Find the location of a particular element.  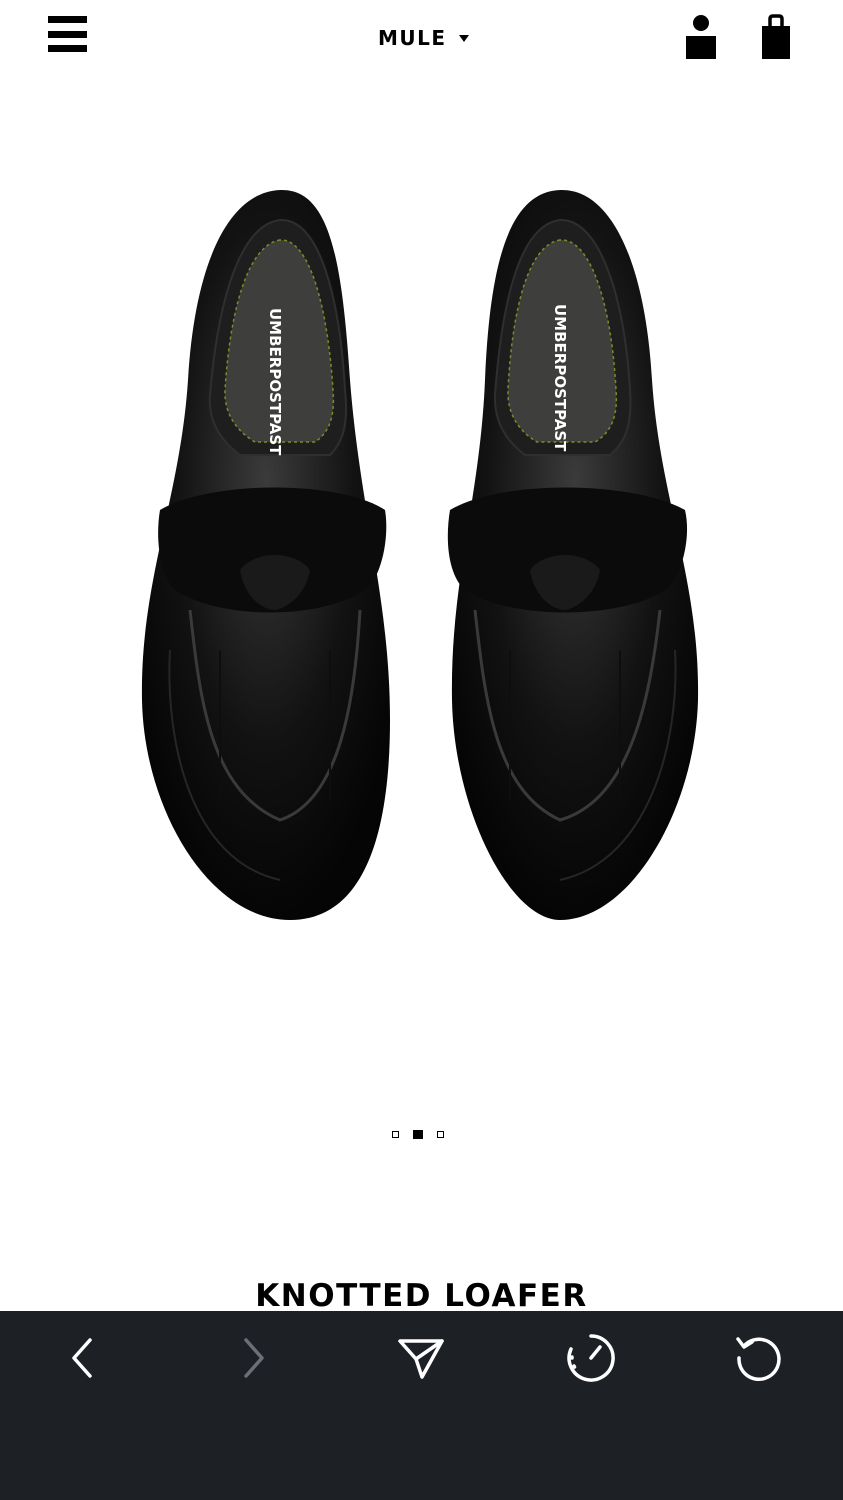

back-arrow-icon is located at coordinates (83, 1358).